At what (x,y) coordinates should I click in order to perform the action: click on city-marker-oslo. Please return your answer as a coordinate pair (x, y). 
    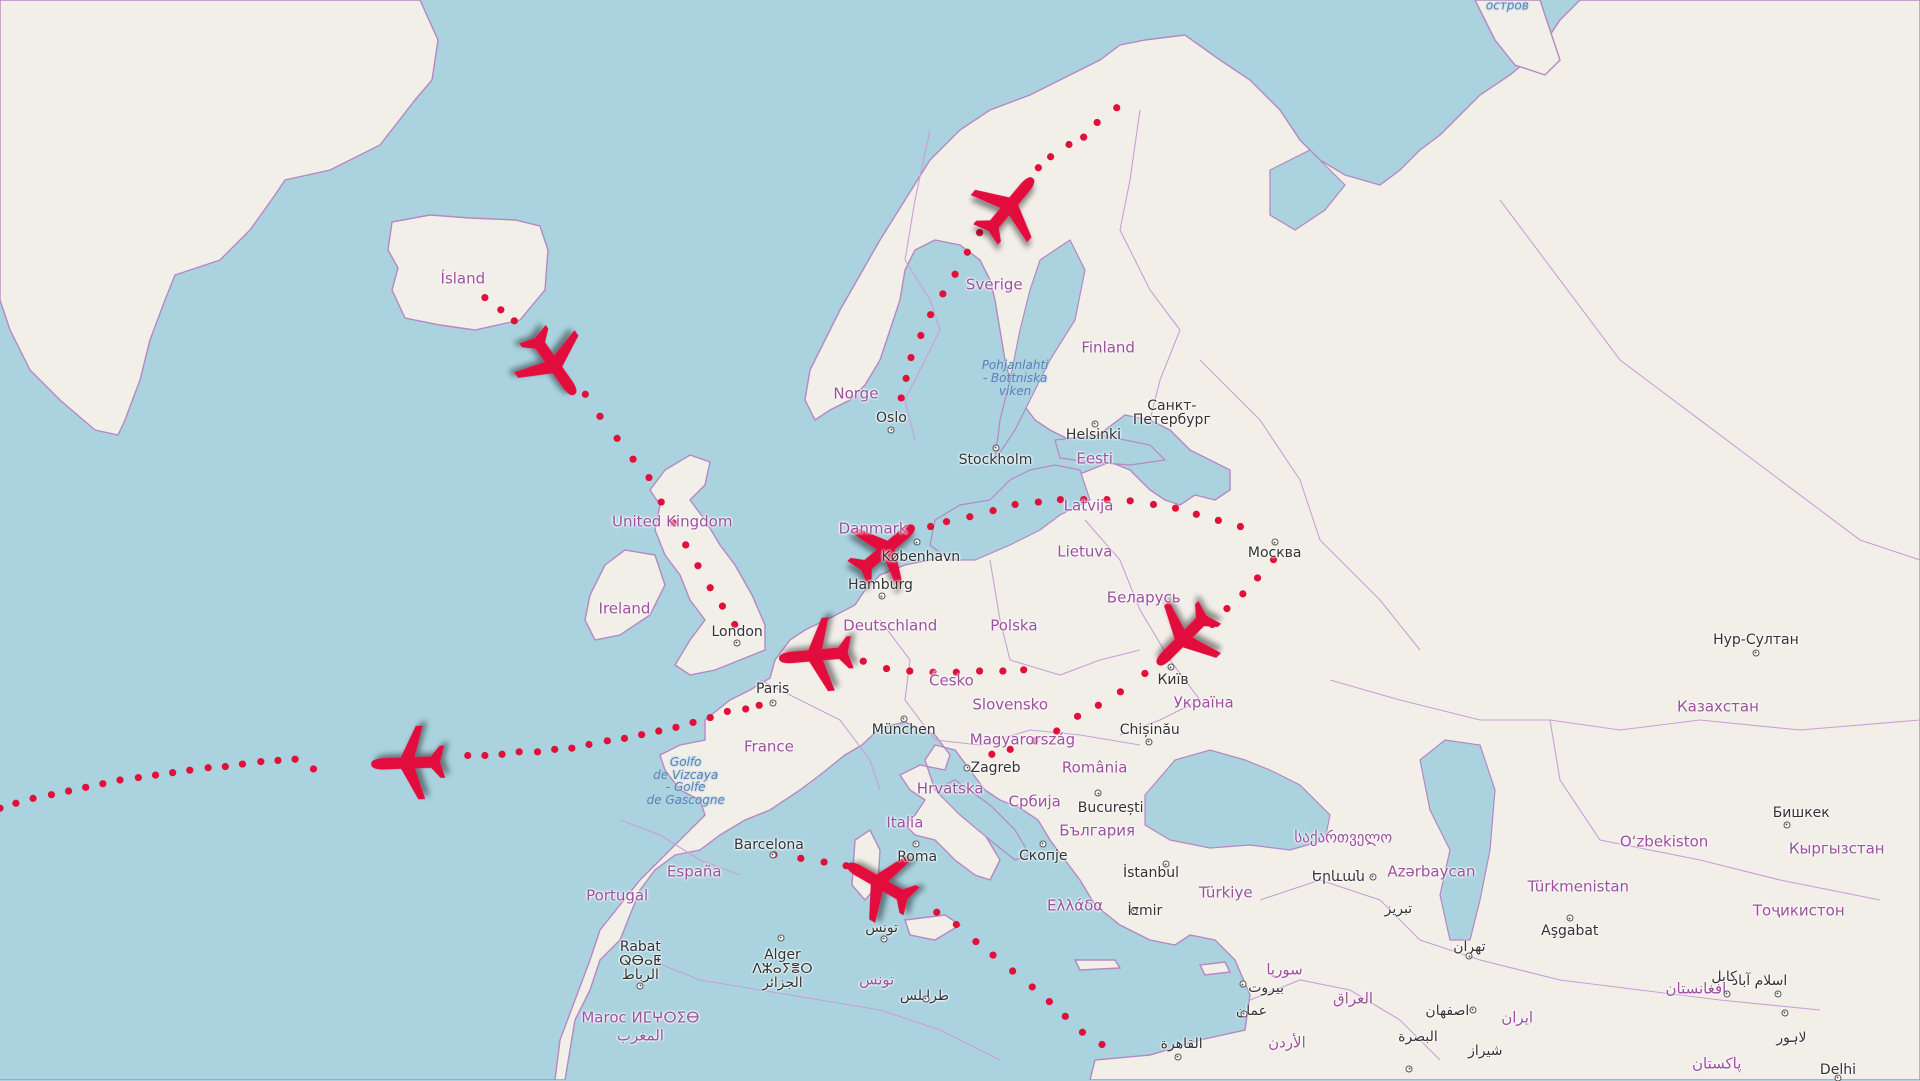
    Looking at the image, I should click on (891, 430).